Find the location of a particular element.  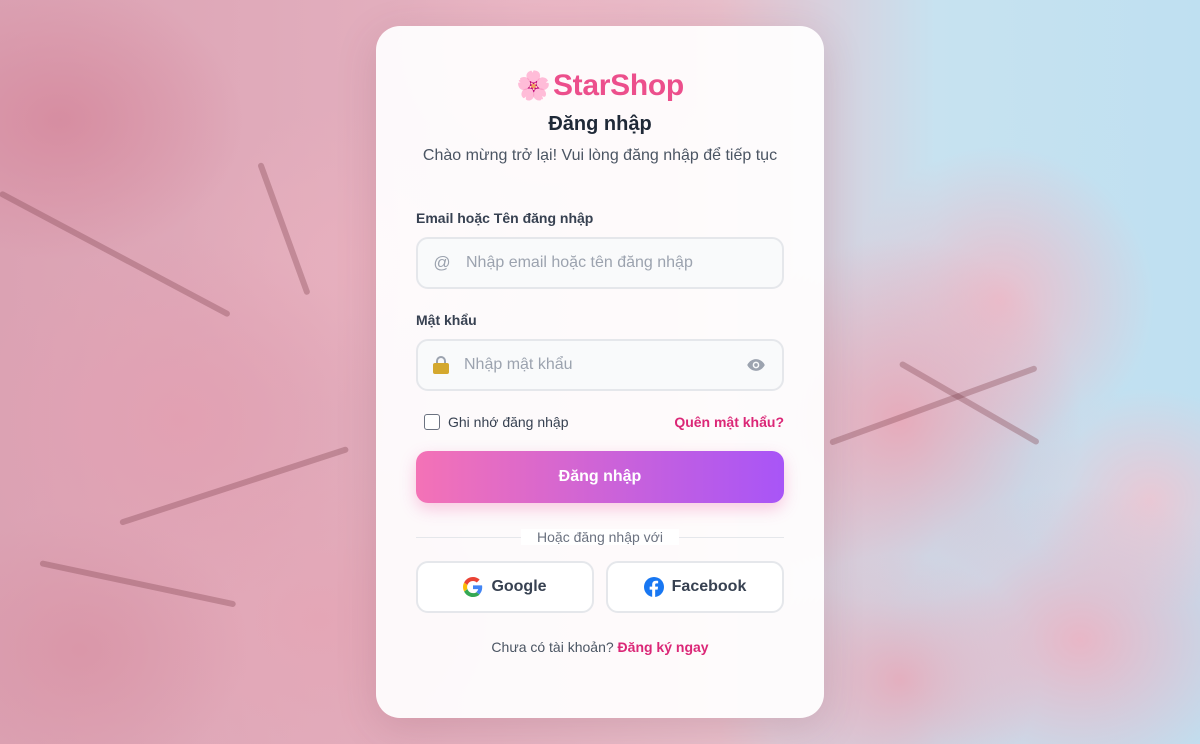

brand-logo: 🌸 StarShop is located at coordinates (600, 86).